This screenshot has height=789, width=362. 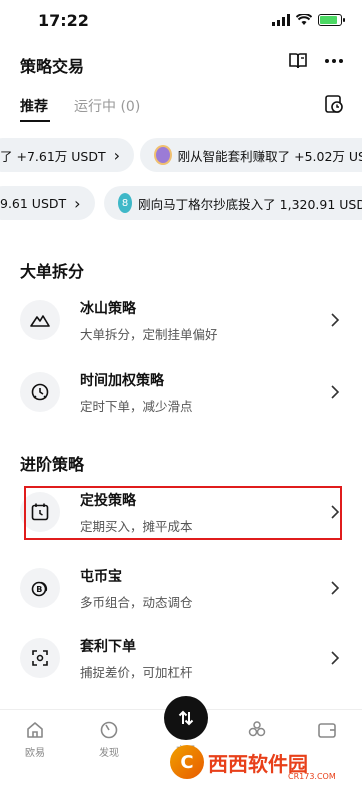 I want to click on coin-stack-icon: B, so click(x=40, y=588).